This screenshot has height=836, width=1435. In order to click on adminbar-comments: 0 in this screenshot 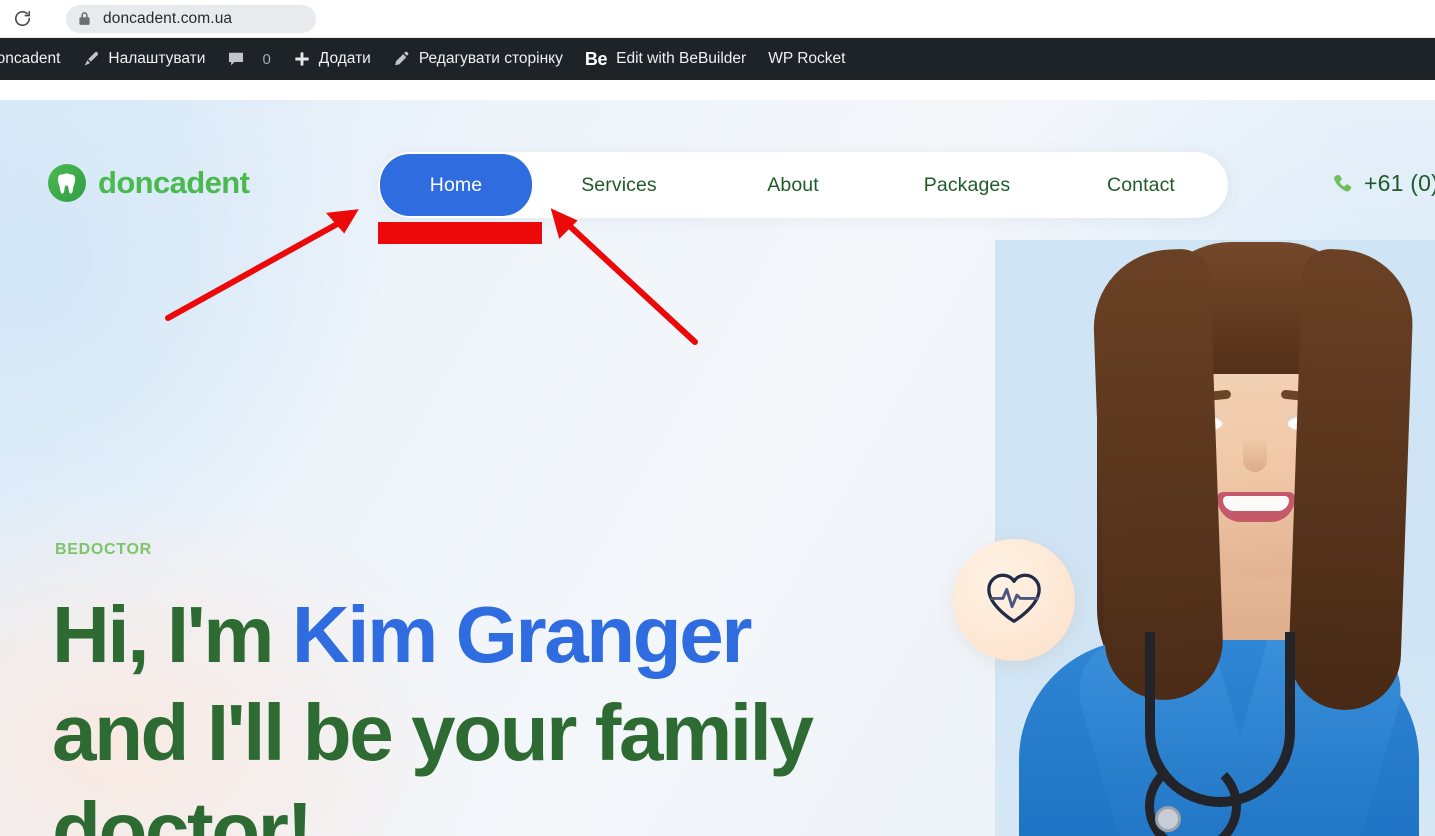, I will do `click(249, 59)`.